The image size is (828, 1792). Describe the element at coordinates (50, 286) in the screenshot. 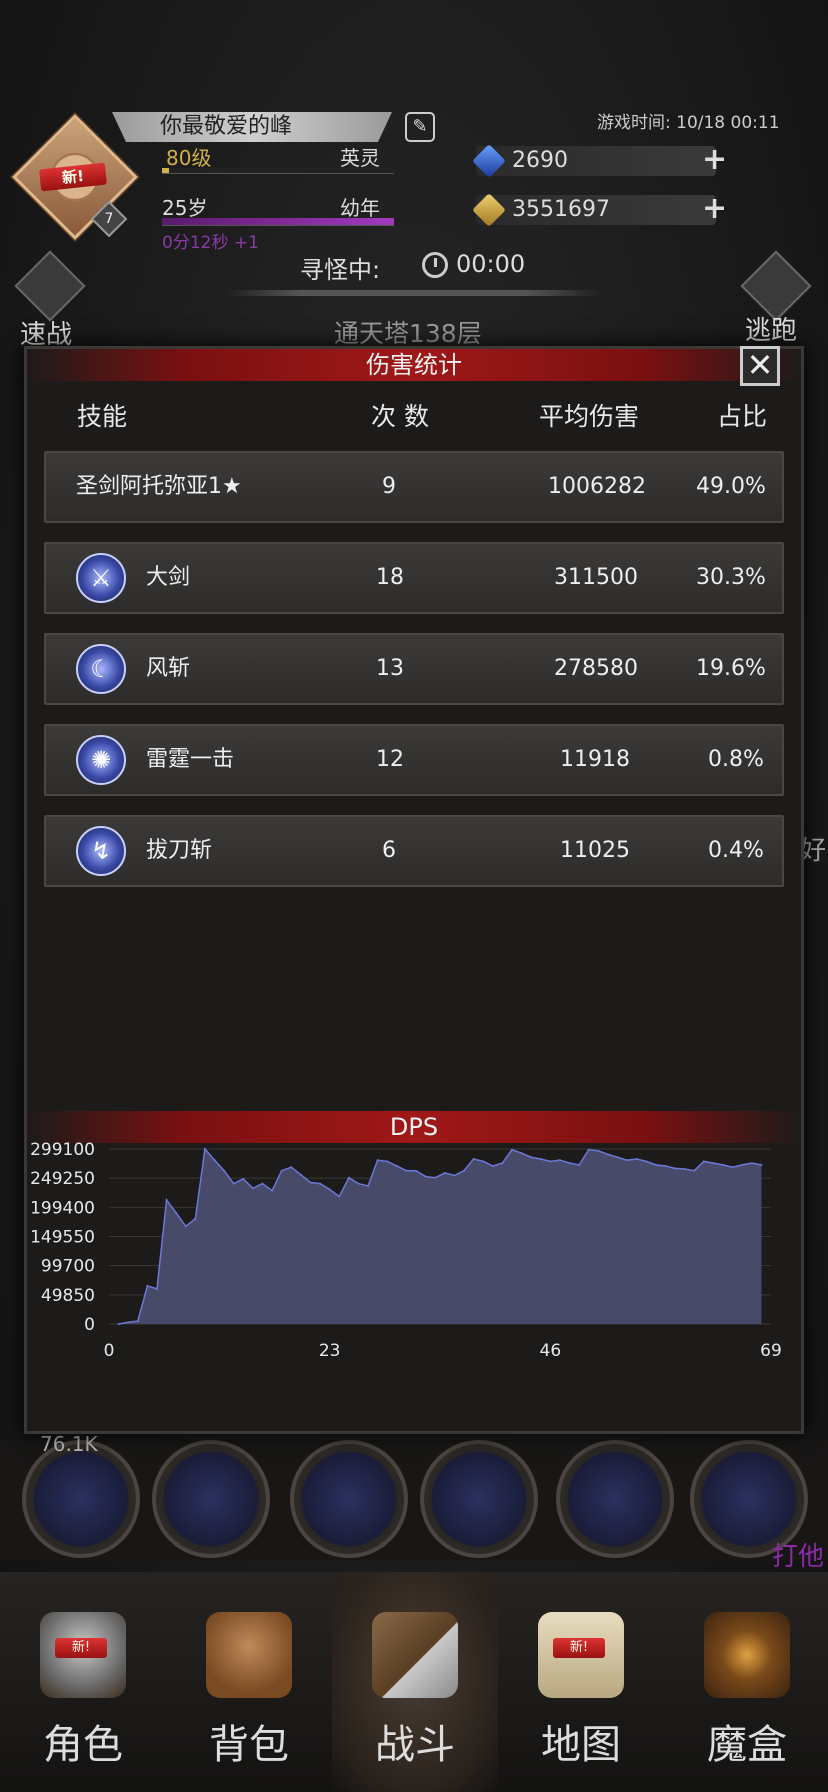

I see `quick-battle-button` at that location.